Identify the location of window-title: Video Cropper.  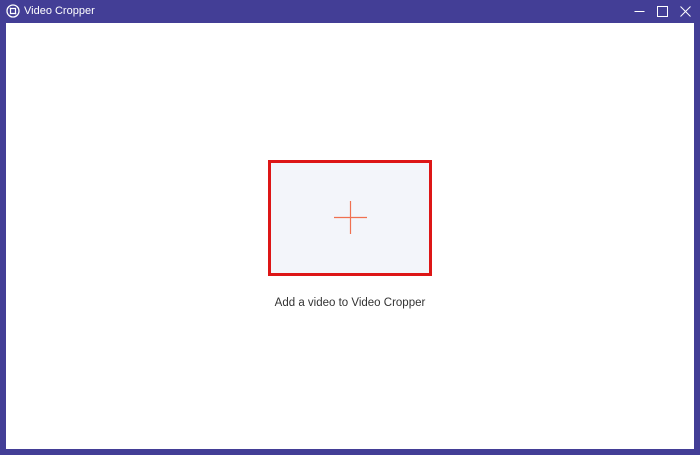
(59, 11).